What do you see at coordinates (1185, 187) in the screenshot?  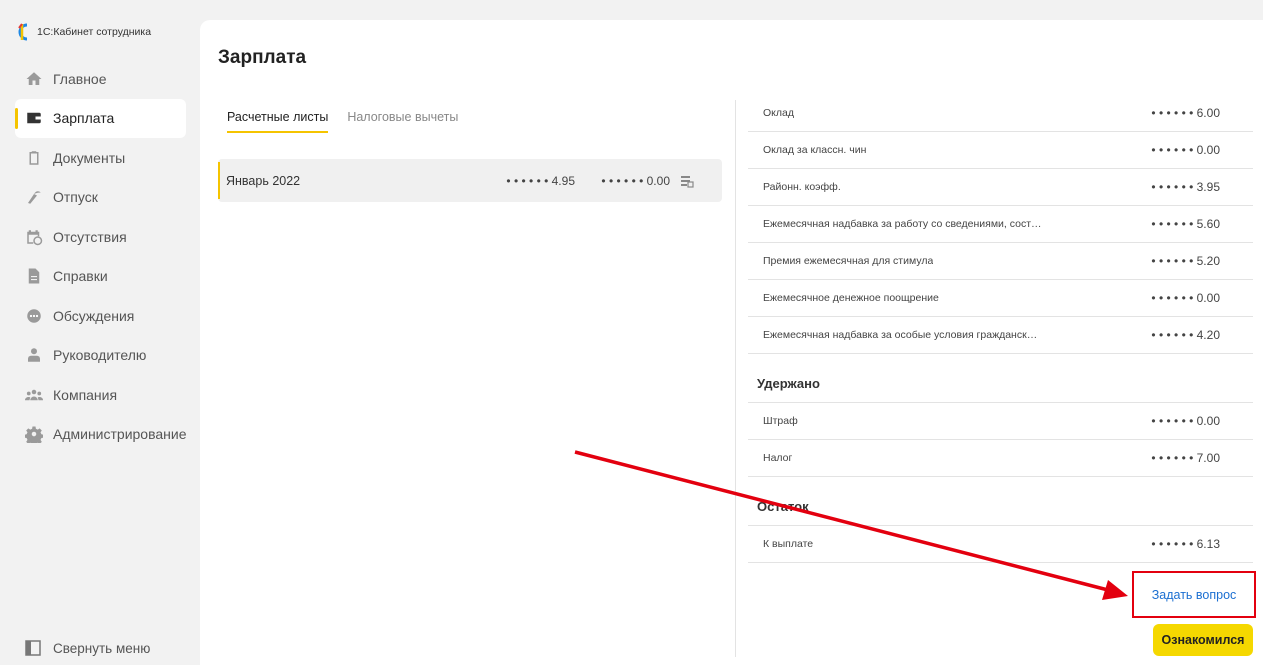 I see `row-amount: • • • • • • 3.95` at bounding box center [1185, 187].